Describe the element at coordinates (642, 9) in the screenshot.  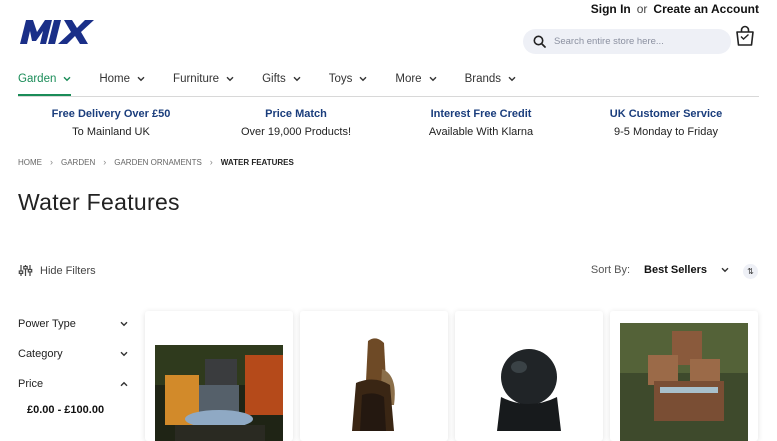
I see `or-text: or` at that location.